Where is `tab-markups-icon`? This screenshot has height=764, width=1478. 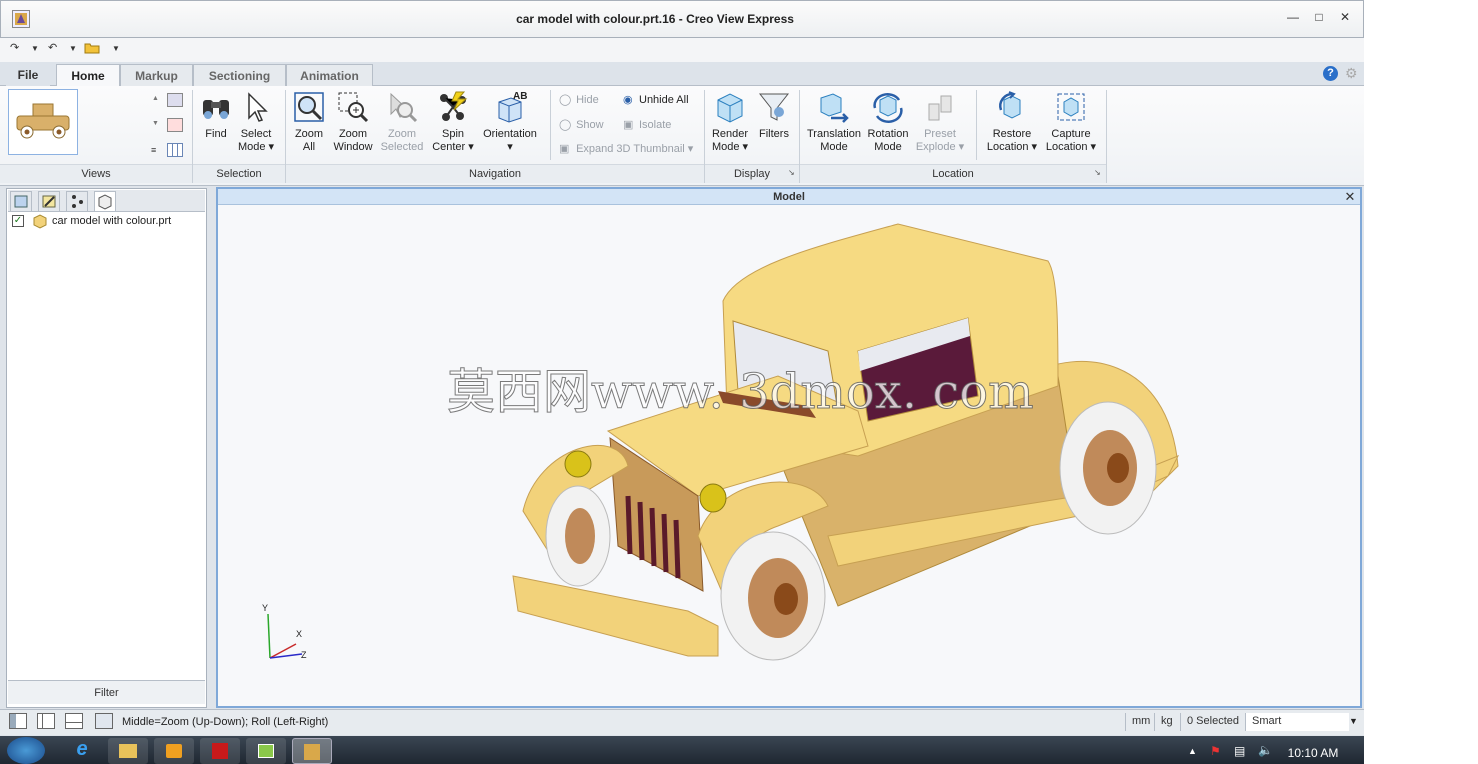 tab-markups-icon is located at coordinates (49, 201).